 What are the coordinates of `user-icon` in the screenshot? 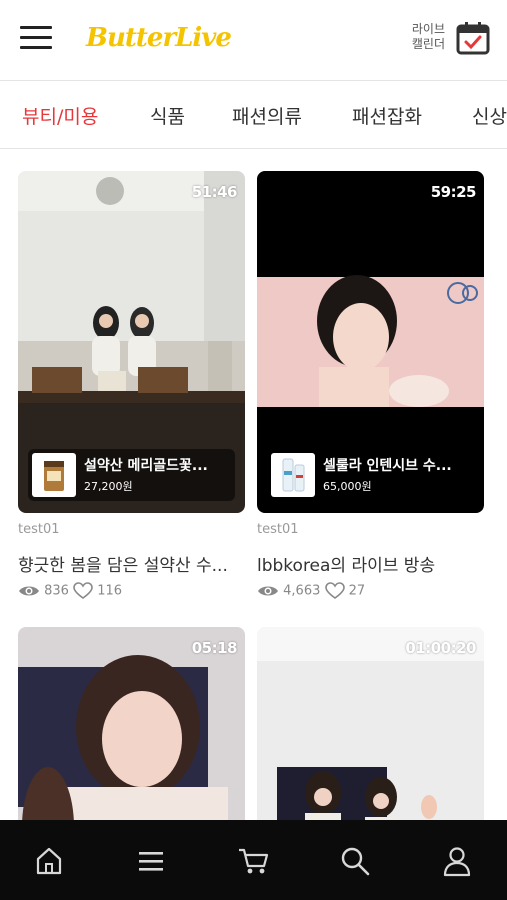 It's located at (457, 861).